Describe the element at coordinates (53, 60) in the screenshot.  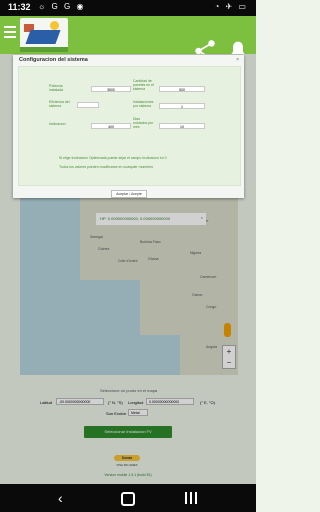
I see `dialog-title: Configuracion del sistema` at that location.